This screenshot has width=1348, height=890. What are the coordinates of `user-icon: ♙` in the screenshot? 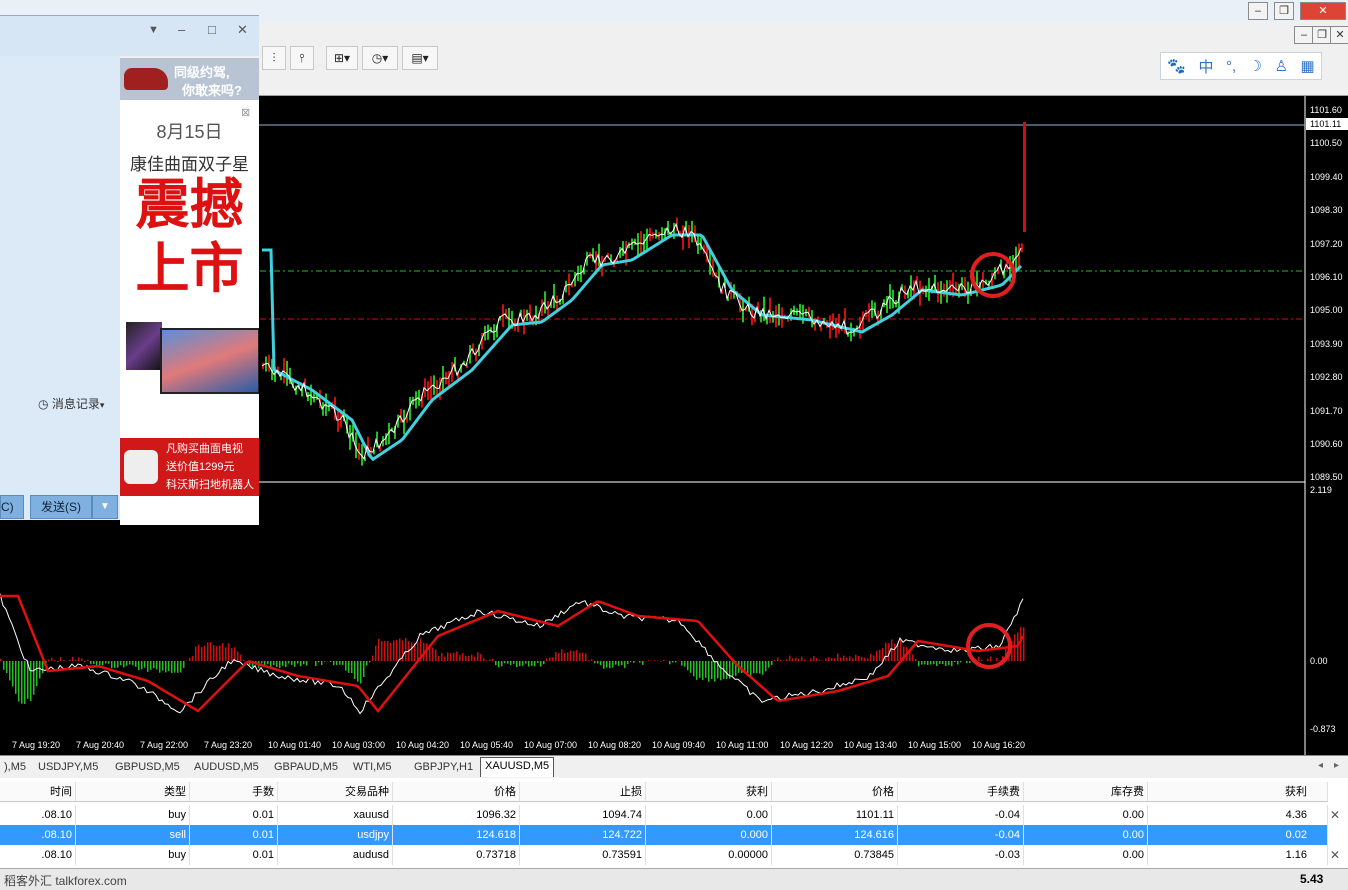 It's located at (1281, 66).